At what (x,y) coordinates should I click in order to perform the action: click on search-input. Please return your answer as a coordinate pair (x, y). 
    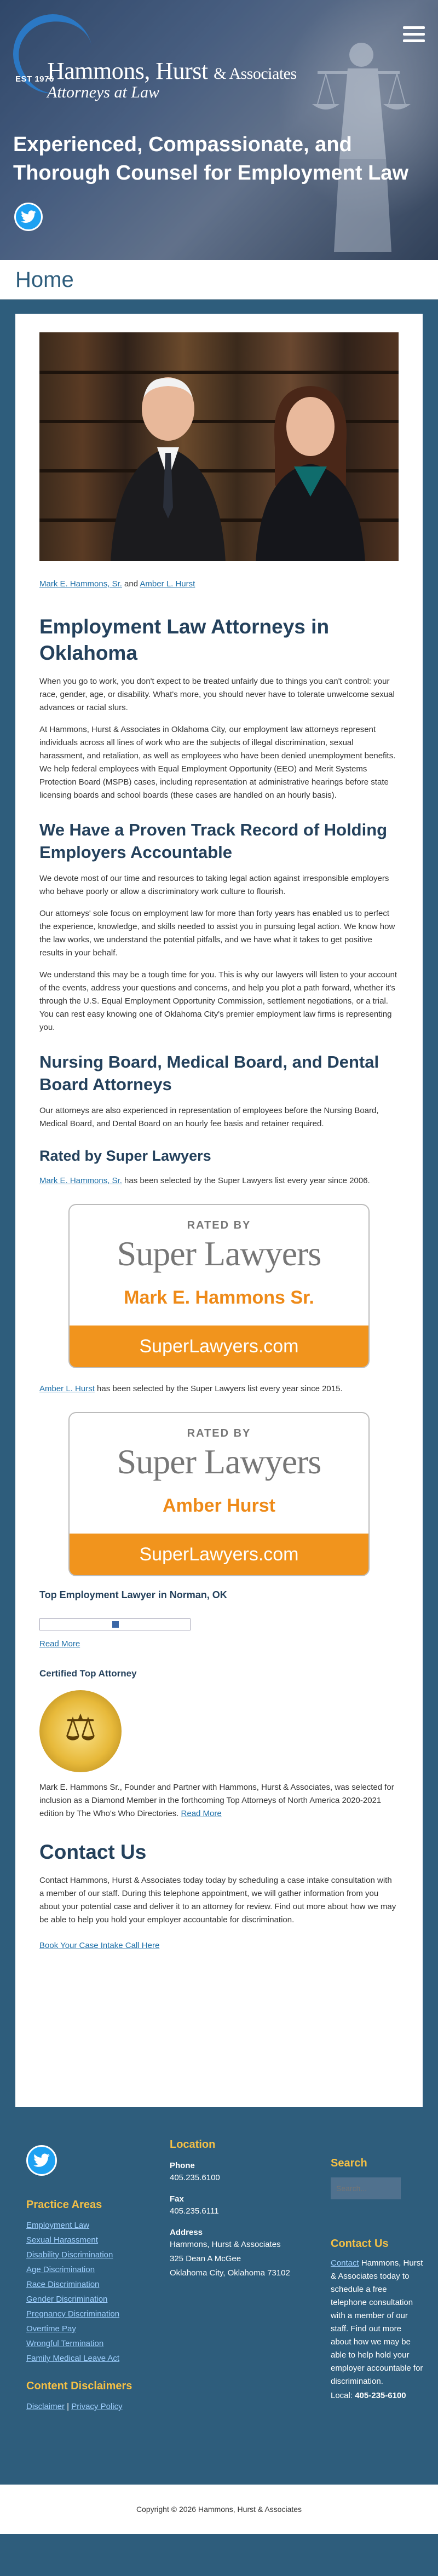
    Looking at the image, I should click on (366, 2188).